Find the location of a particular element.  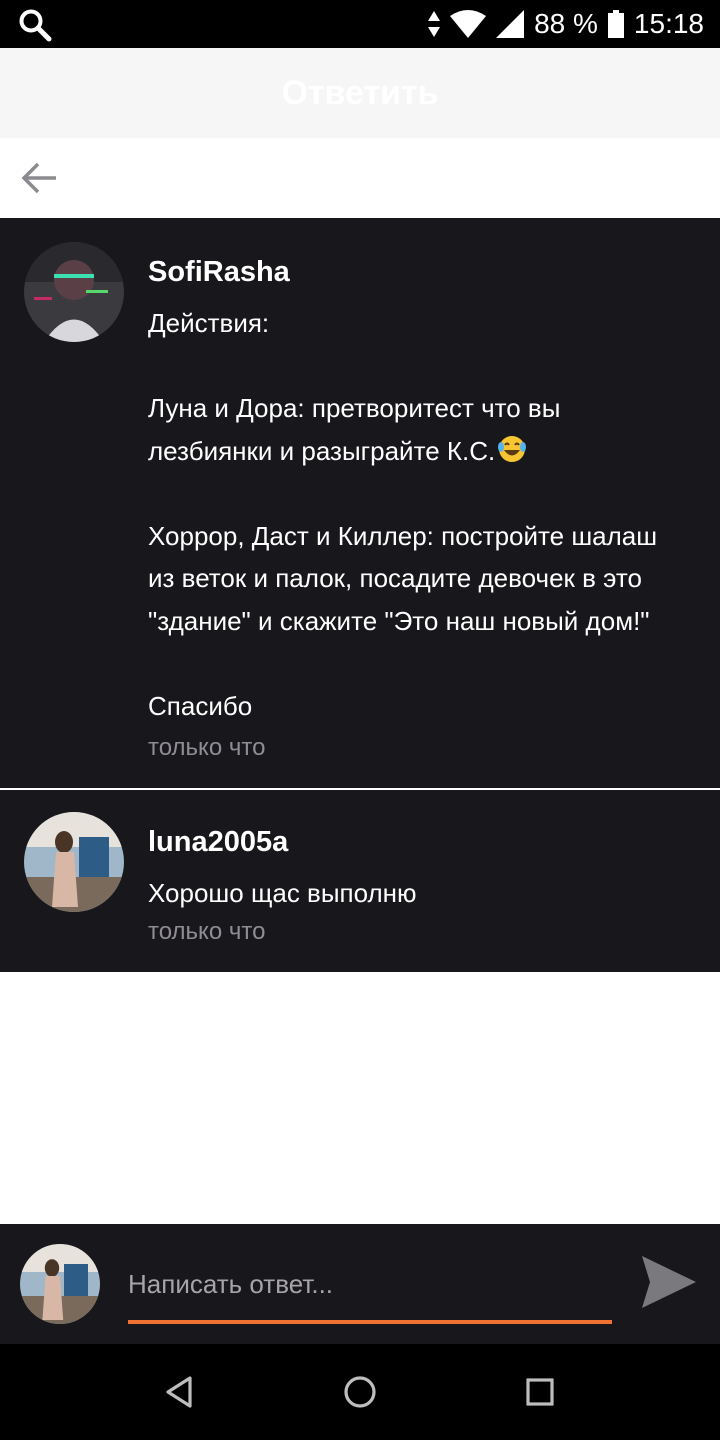

text-line-content: лезбиянки и разыграйте К.С. is located at coordinates (322, 450).